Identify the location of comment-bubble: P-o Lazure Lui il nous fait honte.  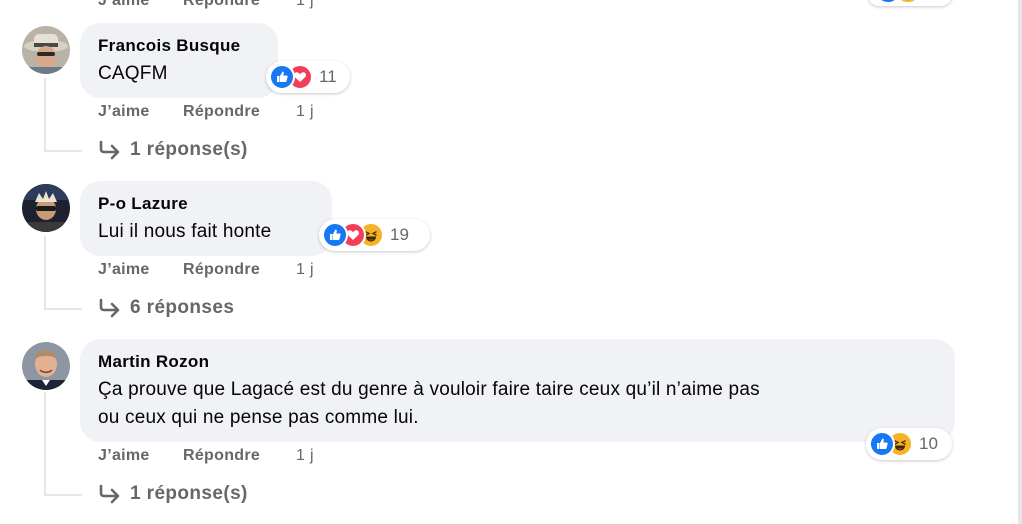
(206, 218).